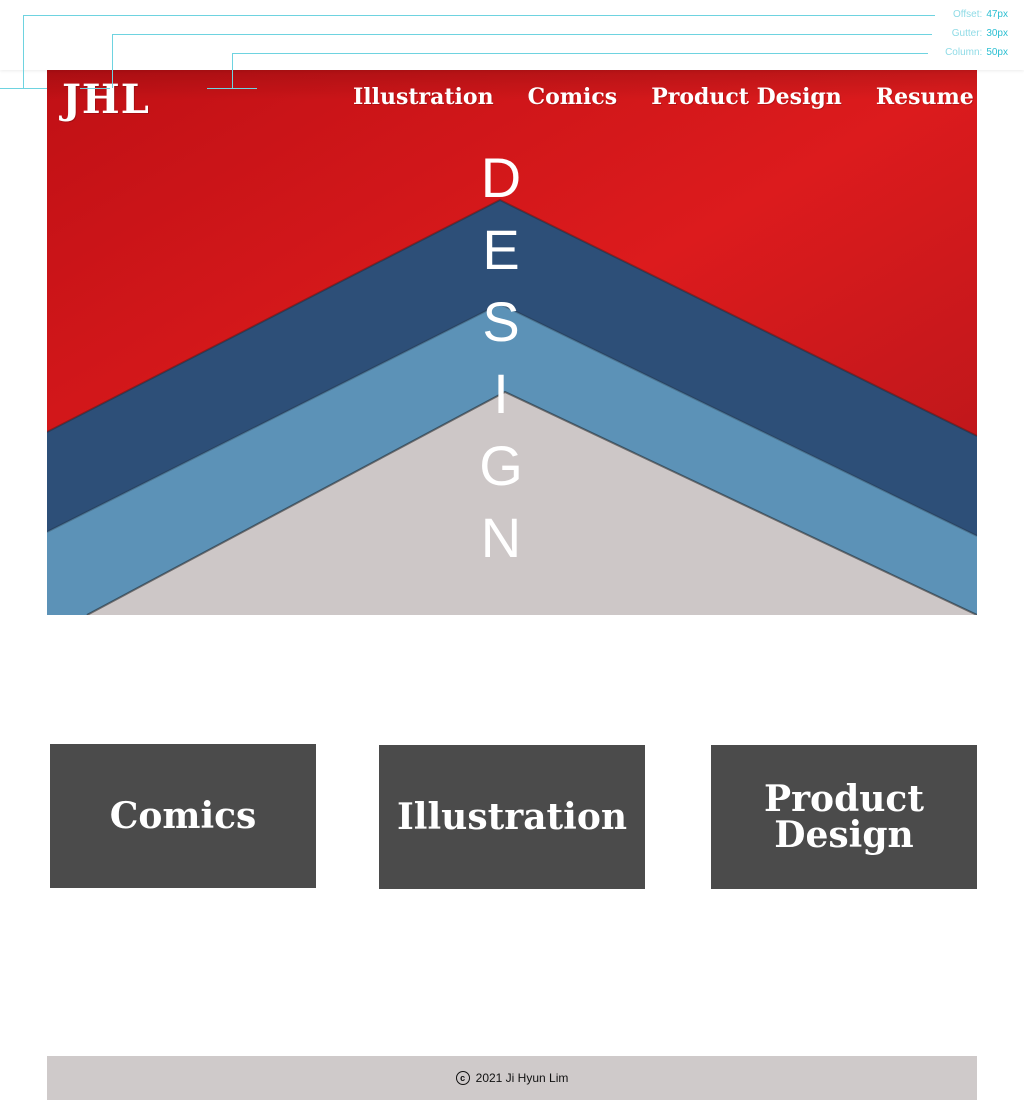  I want to click on gutter-guide-drop, so click(112, 61).